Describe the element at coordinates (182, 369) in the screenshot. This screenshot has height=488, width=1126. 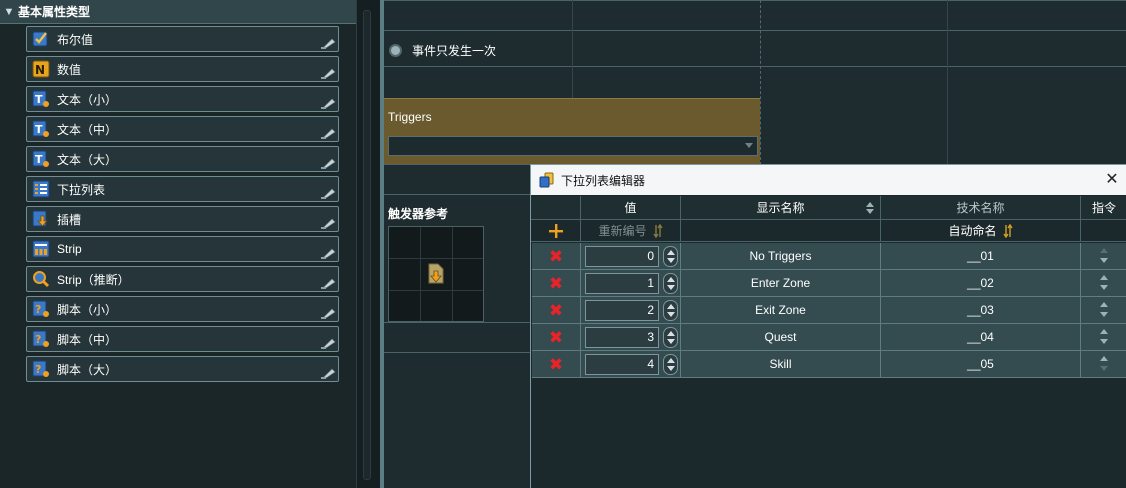
I see `property-type-item: ? 脚本（大）` at that location.